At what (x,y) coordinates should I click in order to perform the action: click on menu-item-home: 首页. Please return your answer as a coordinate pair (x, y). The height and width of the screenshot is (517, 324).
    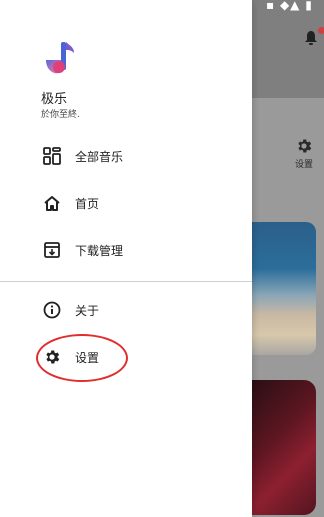
    Looking at the image, I should click on (126, 203).